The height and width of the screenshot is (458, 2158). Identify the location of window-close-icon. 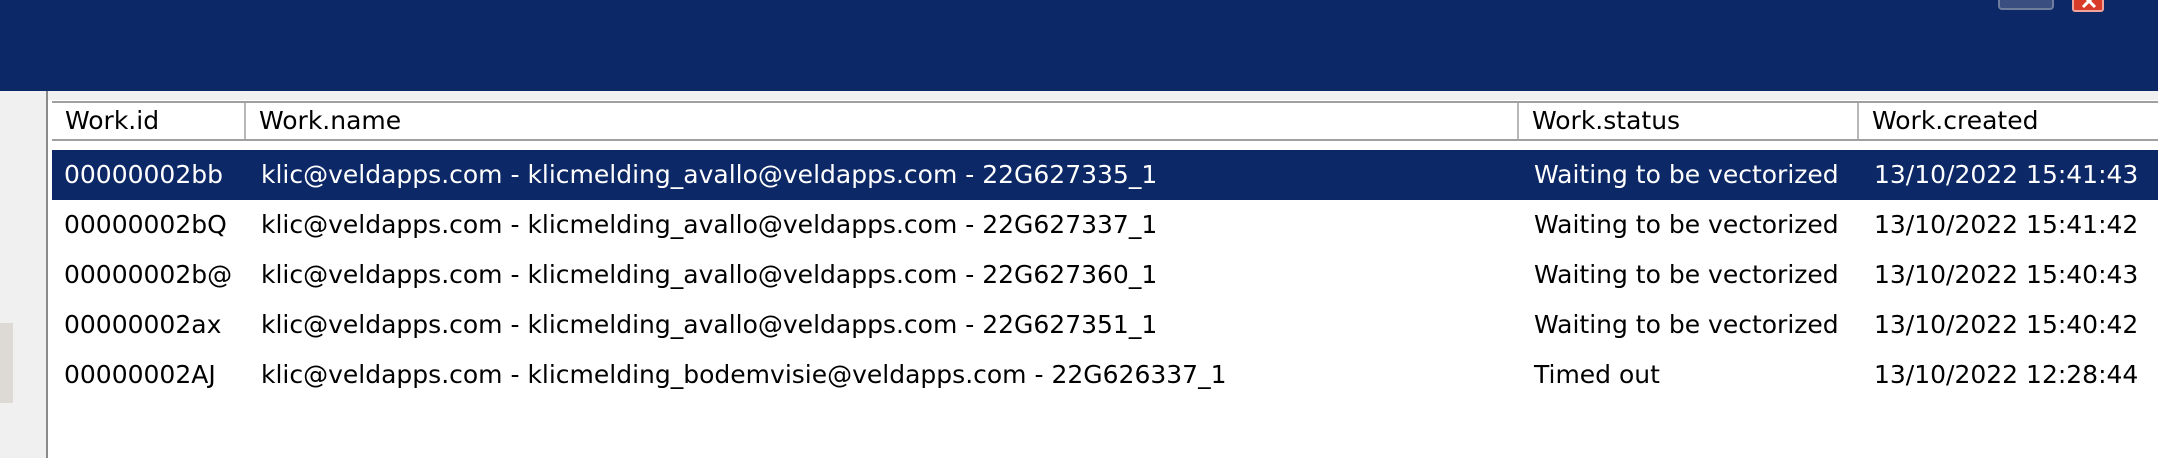
(2088, 6).